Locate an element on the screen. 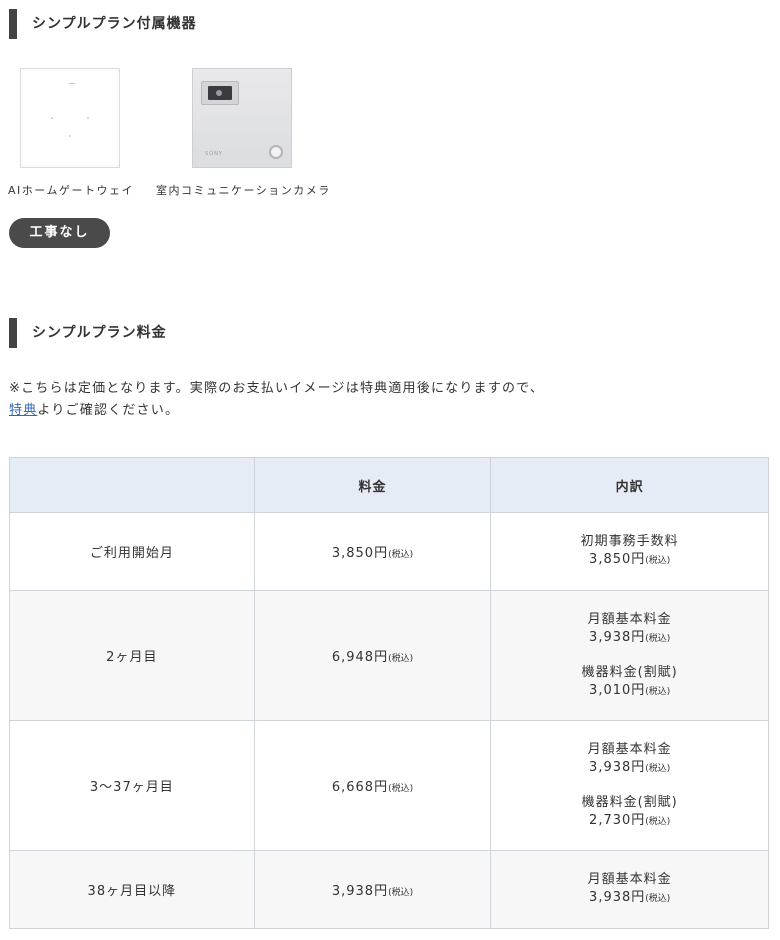  device-indoor-camera: SONY 室内コミュニケーションカメラ is located at coordinates (242, 132).